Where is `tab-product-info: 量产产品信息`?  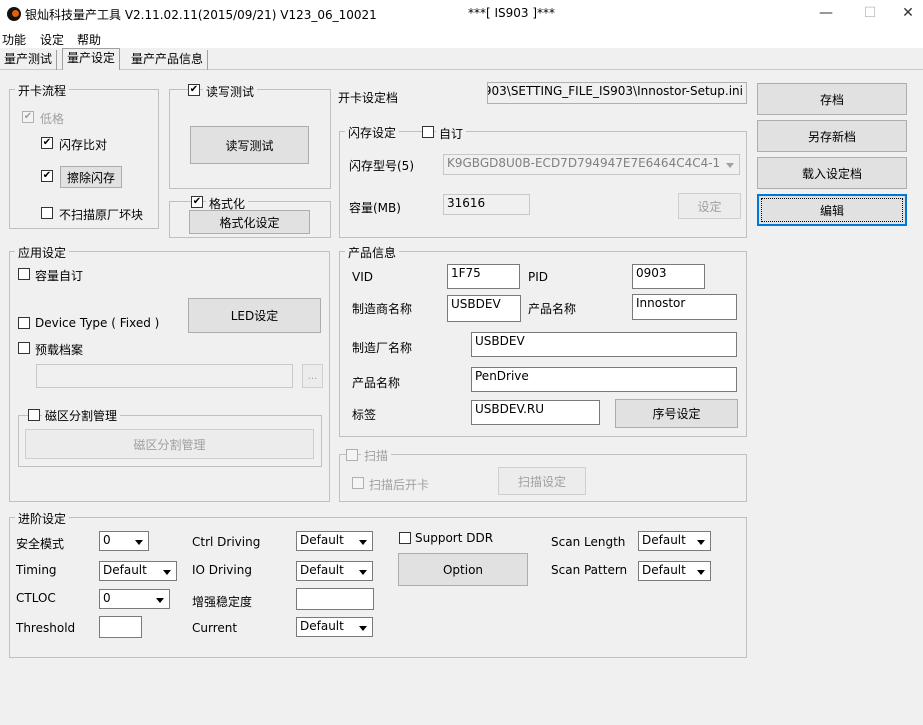
tab-product-info: 量产产品信息 is located at coordinates (168, 60).